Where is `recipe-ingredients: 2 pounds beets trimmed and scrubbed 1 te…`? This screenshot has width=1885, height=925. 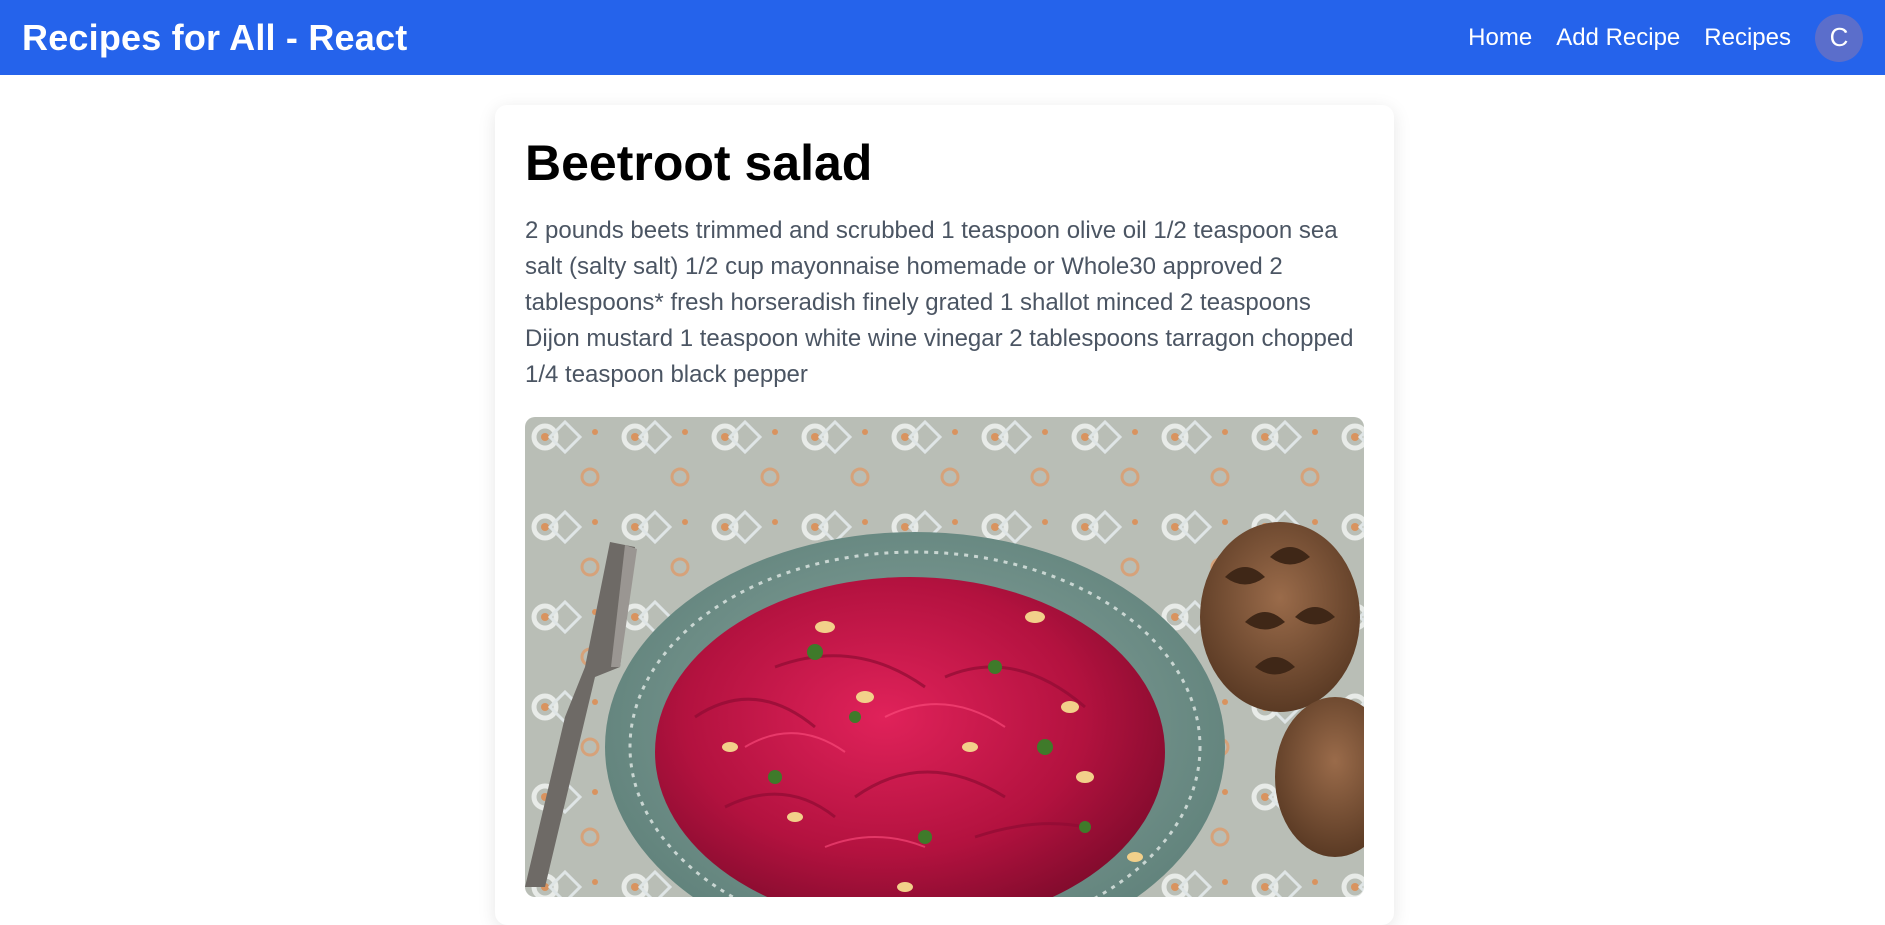
recipe-ingredients: 2 pounds beets trimmed and scrubbed 1 te… is located at coordinates (939, 302).